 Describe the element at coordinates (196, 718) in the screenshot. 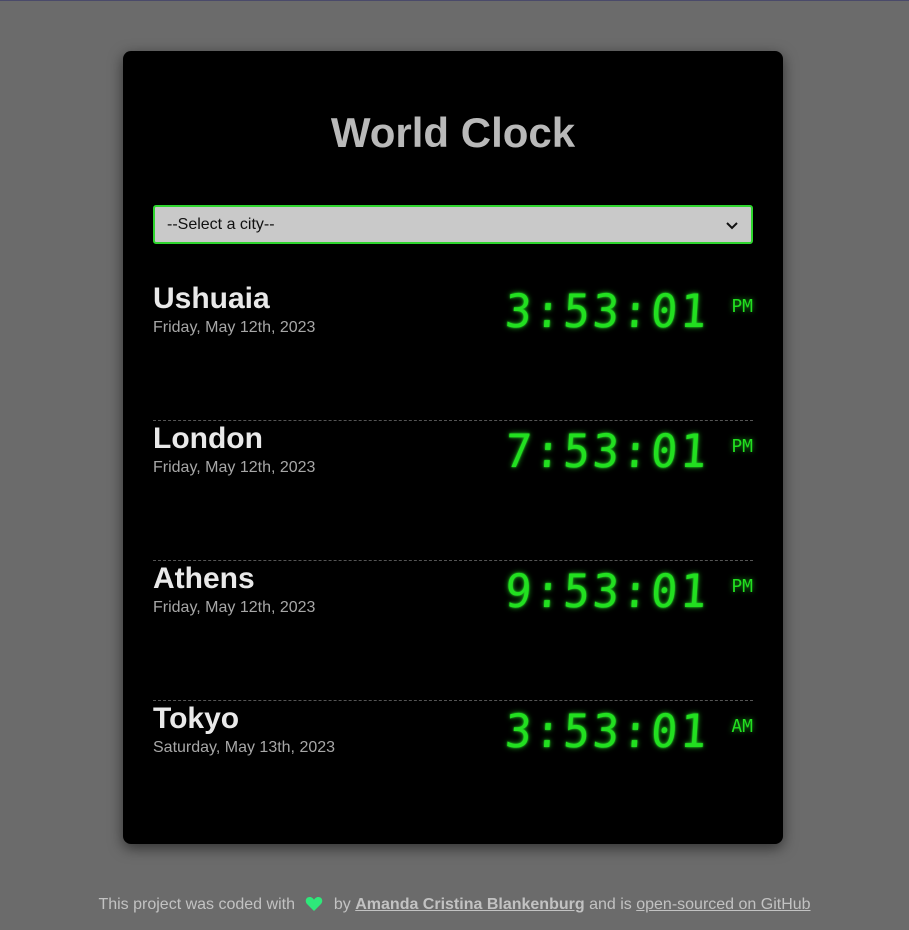

I see `city-name: Tokyo` at that location.